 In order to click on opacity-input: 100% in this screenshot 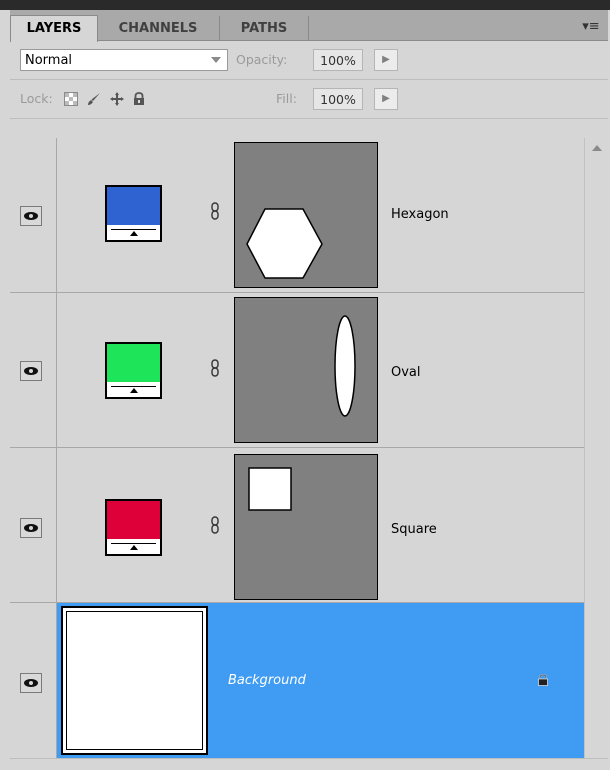, I will do `click(338, 60)`.